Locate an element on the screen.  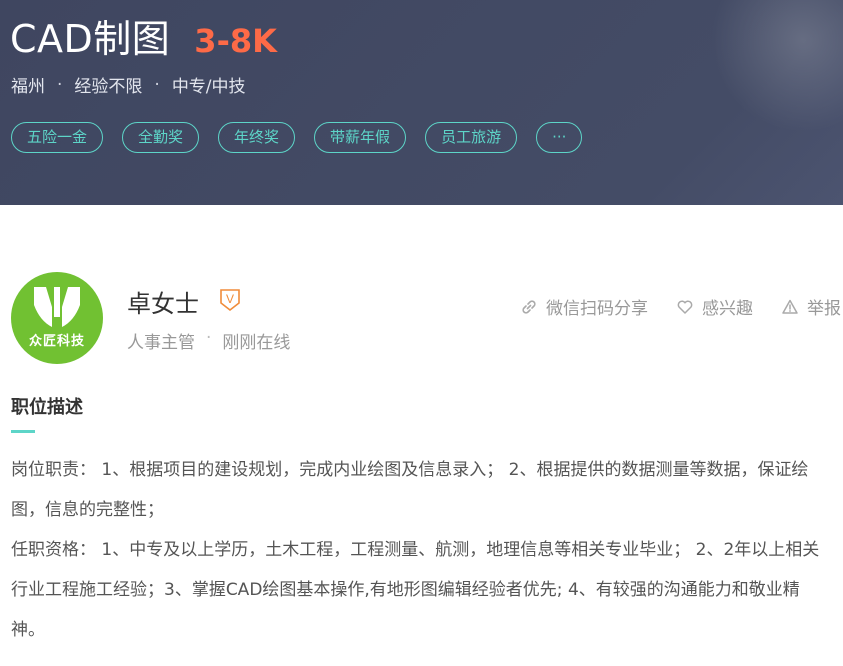
header-glow is located at coordinates (773, 70).